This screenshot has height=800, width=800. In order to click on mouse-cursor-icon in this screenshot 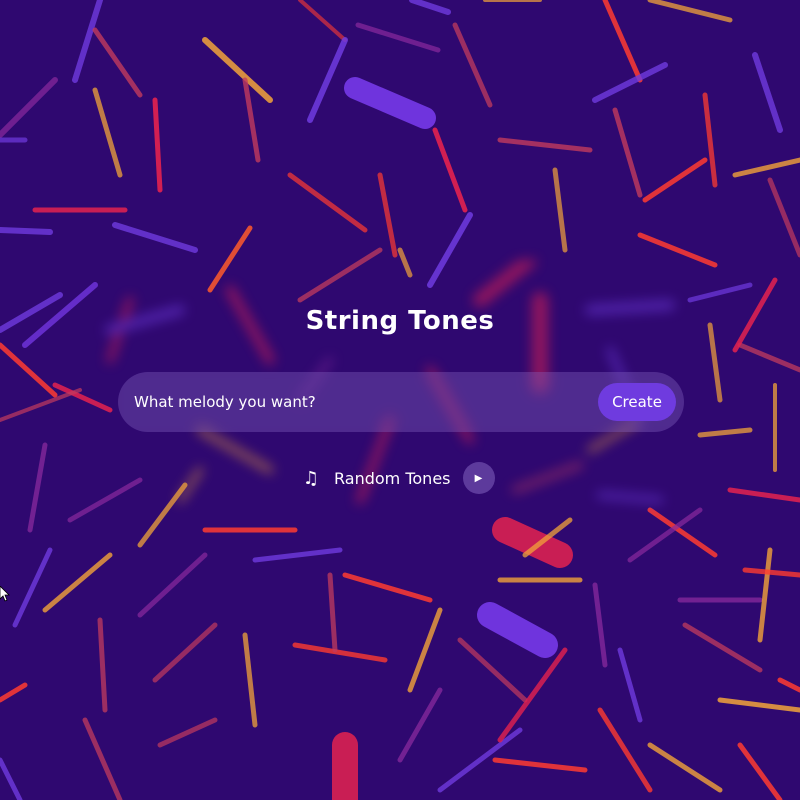, I will do `click(5, 594)`.